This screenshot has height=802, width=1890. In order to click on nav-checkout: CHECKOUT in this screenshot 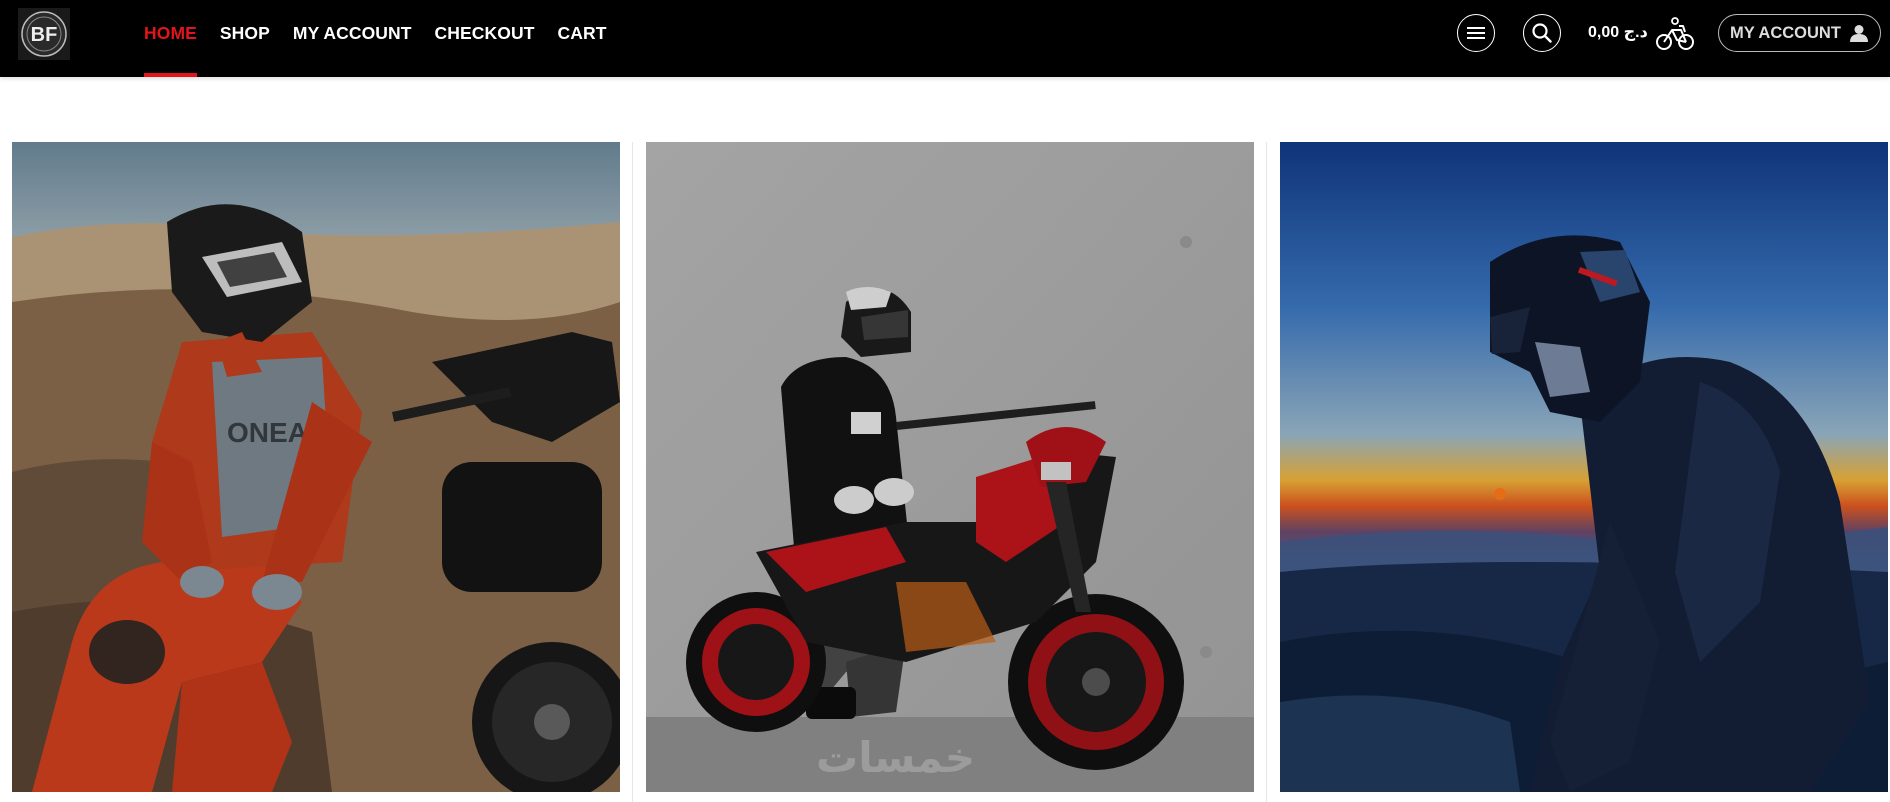, I will do `click(485, 38)`.